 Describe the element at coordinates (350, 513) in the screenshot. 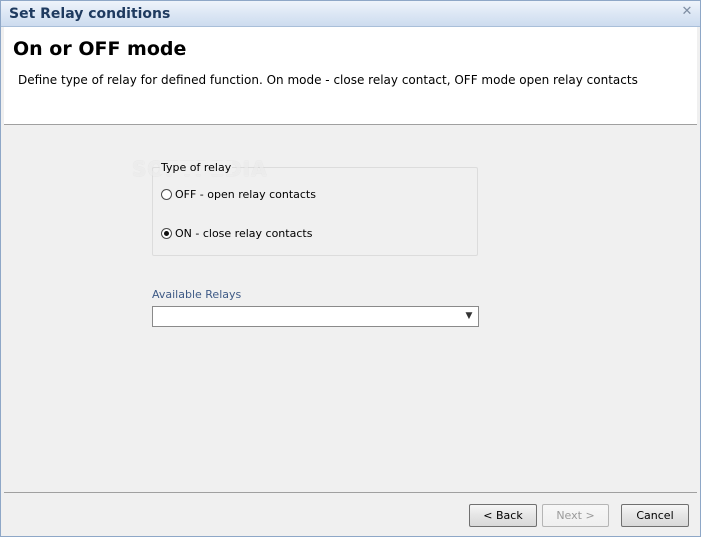

I see `wizard-footer: < Back Next > Cancel` at that location.